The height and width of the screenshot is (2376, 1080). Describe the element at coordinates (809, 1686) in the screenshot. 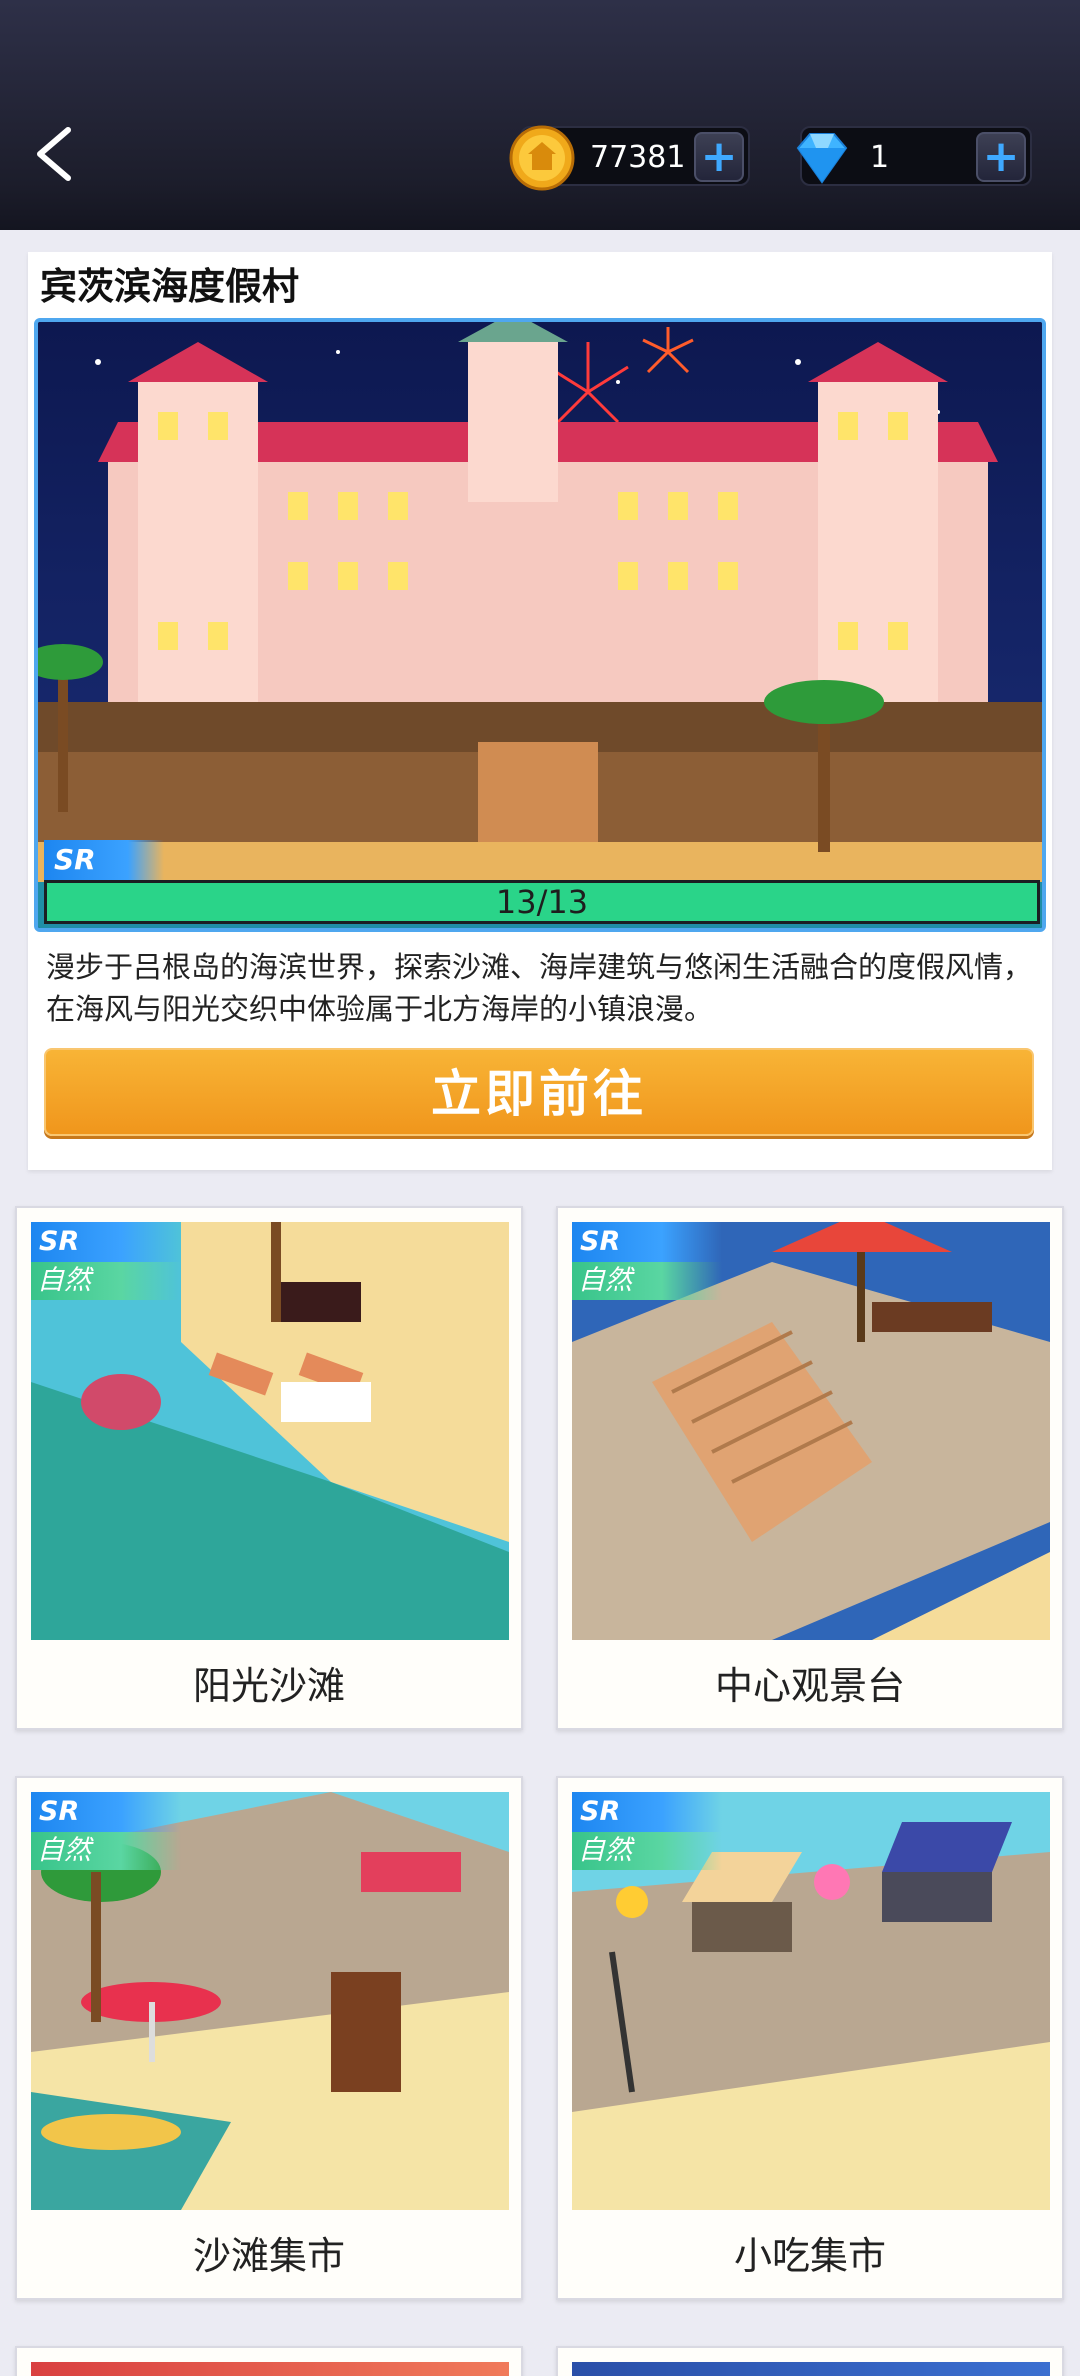

I see `scene-card-label: 中心观景台` at that location.